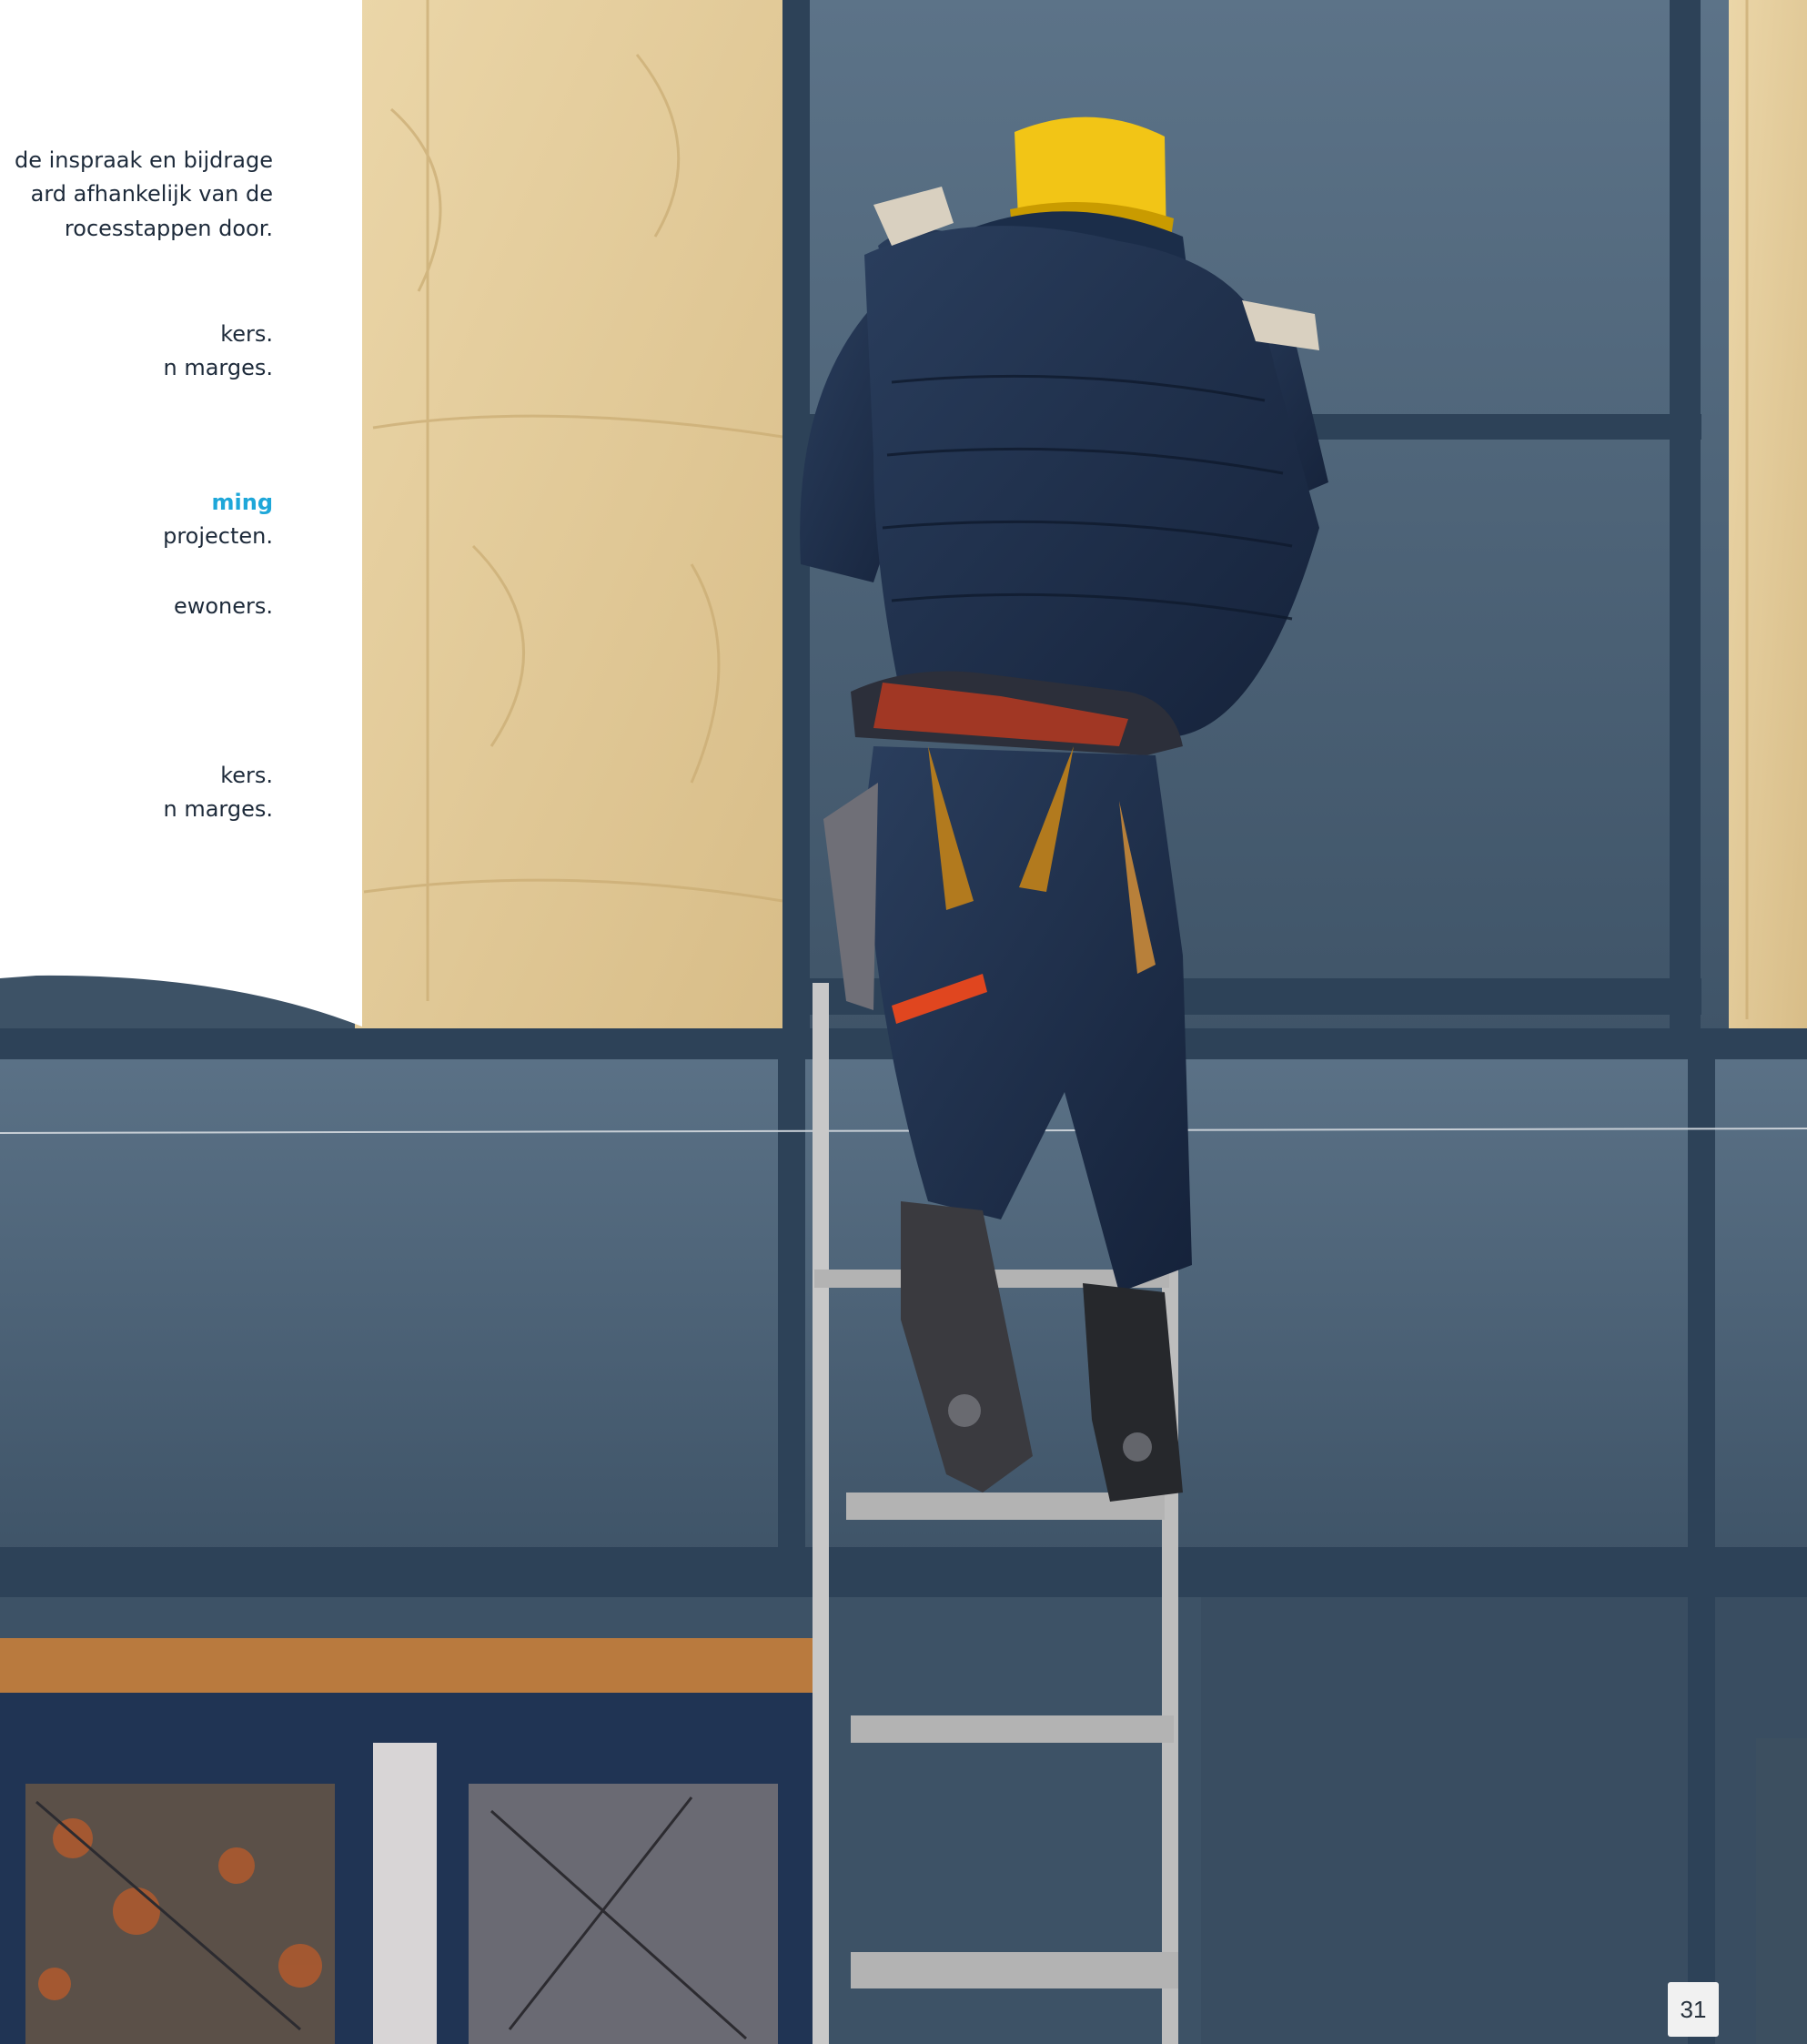 The height and width of the screenshot is (2044, 1807). What do you see at coordinates (143, 160) in the screenshot?
I see `body-text-line: de inspraak en bijdrage` at bounding box center [143, 160].